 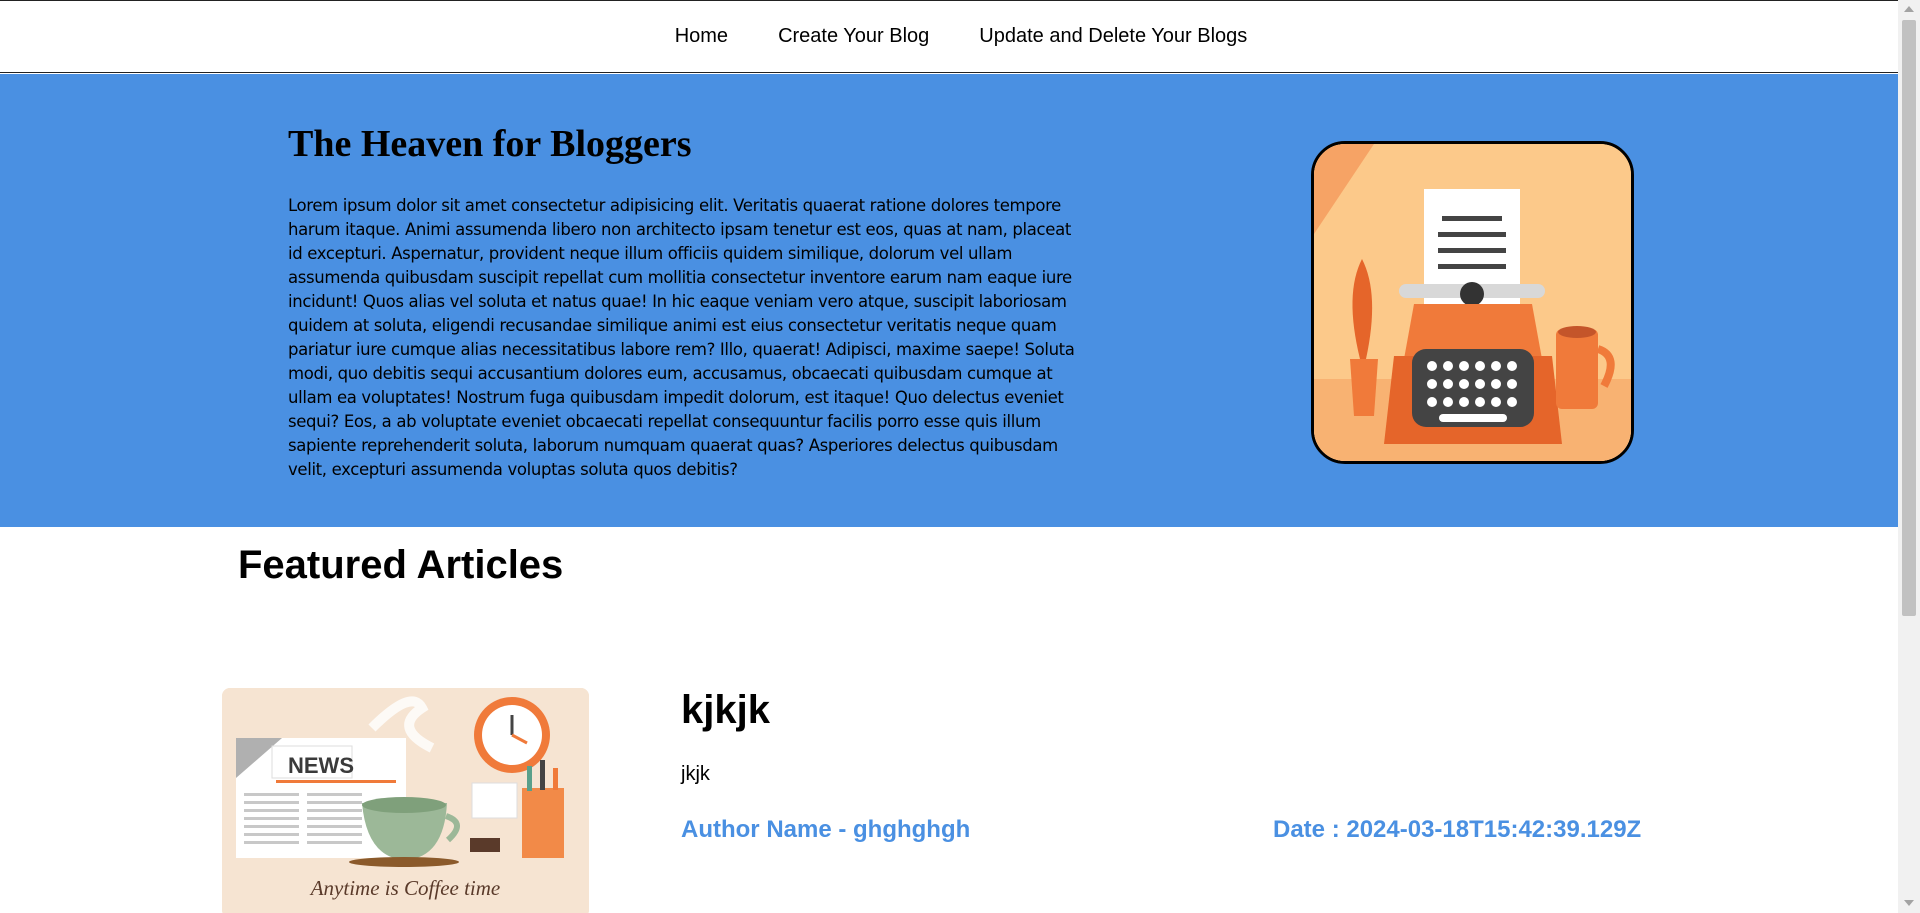 I want to click on vertical-scrollbar, so click(x=1909, y=456).